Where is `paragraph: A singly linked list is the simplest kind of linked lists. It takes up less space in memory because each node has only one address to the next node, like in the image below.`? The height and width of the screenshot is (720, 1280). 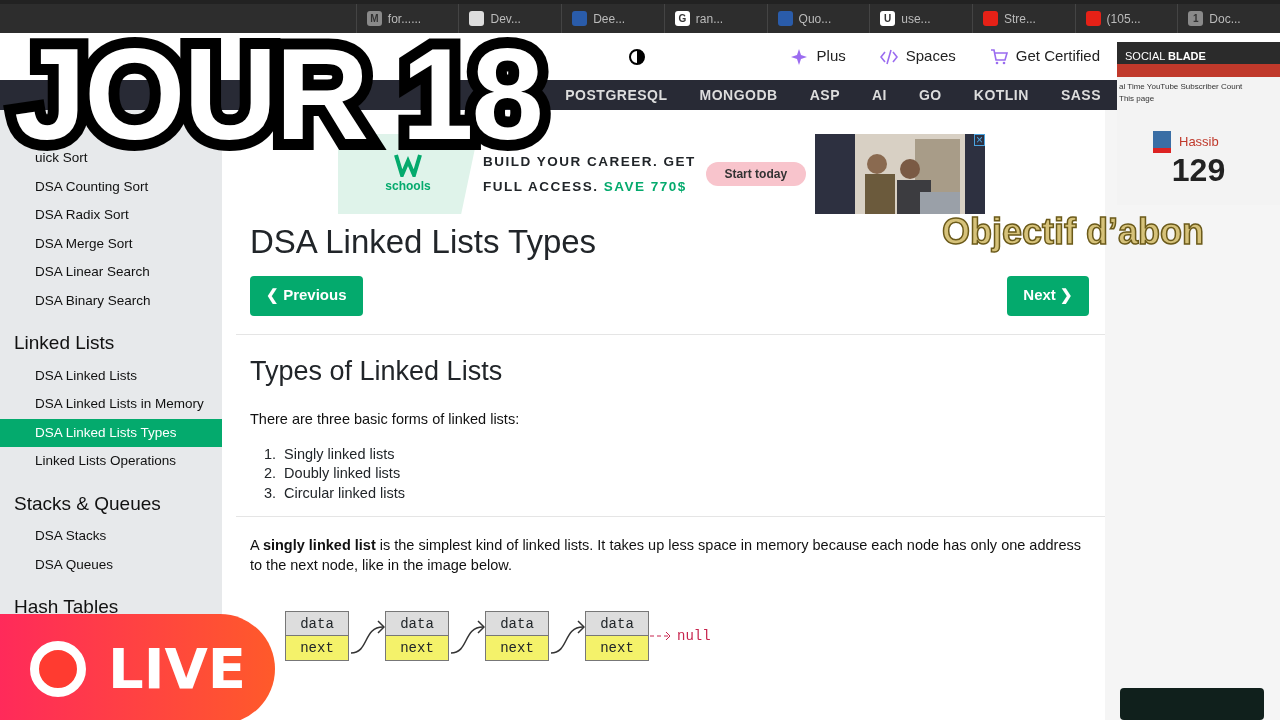 paragraph: A singly linked list is the simplest kind of linked lists. It takes up less space in memory because each node has only one address to the next node, like in the image below. is located at coordinates (666, 556).